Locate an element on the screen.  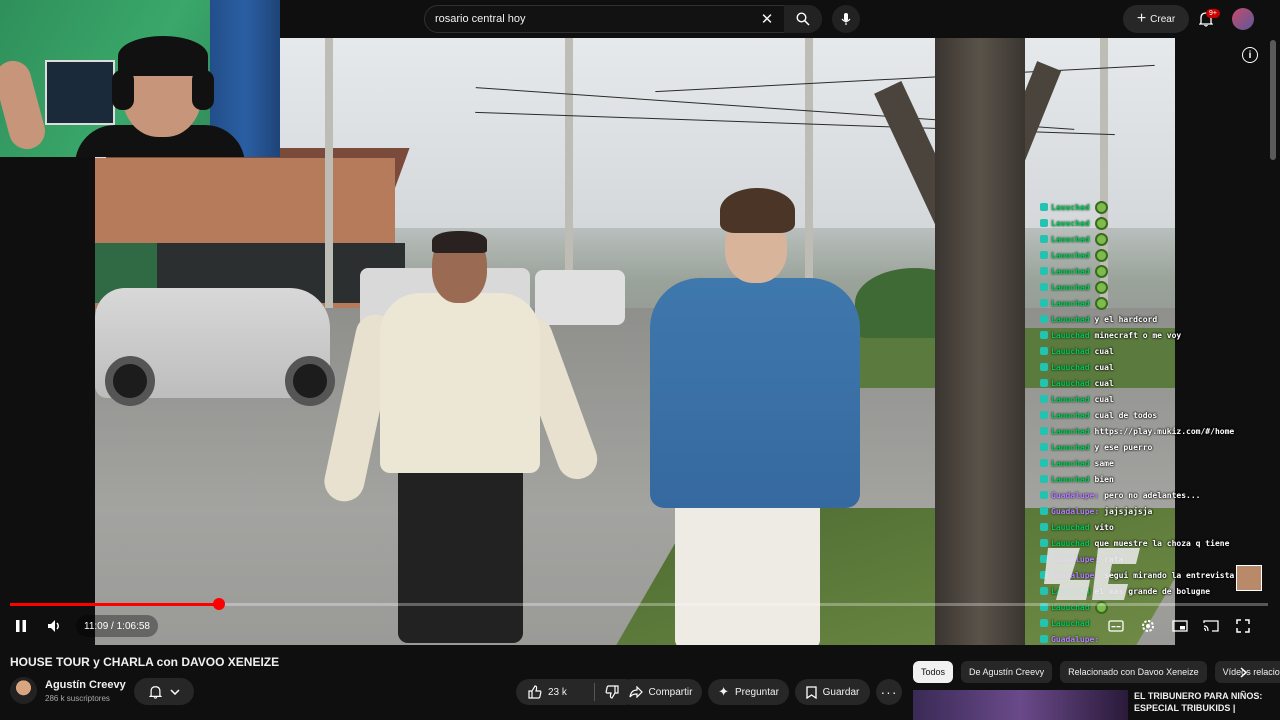
fullscreen-button is located at coordinates (1243, 626).